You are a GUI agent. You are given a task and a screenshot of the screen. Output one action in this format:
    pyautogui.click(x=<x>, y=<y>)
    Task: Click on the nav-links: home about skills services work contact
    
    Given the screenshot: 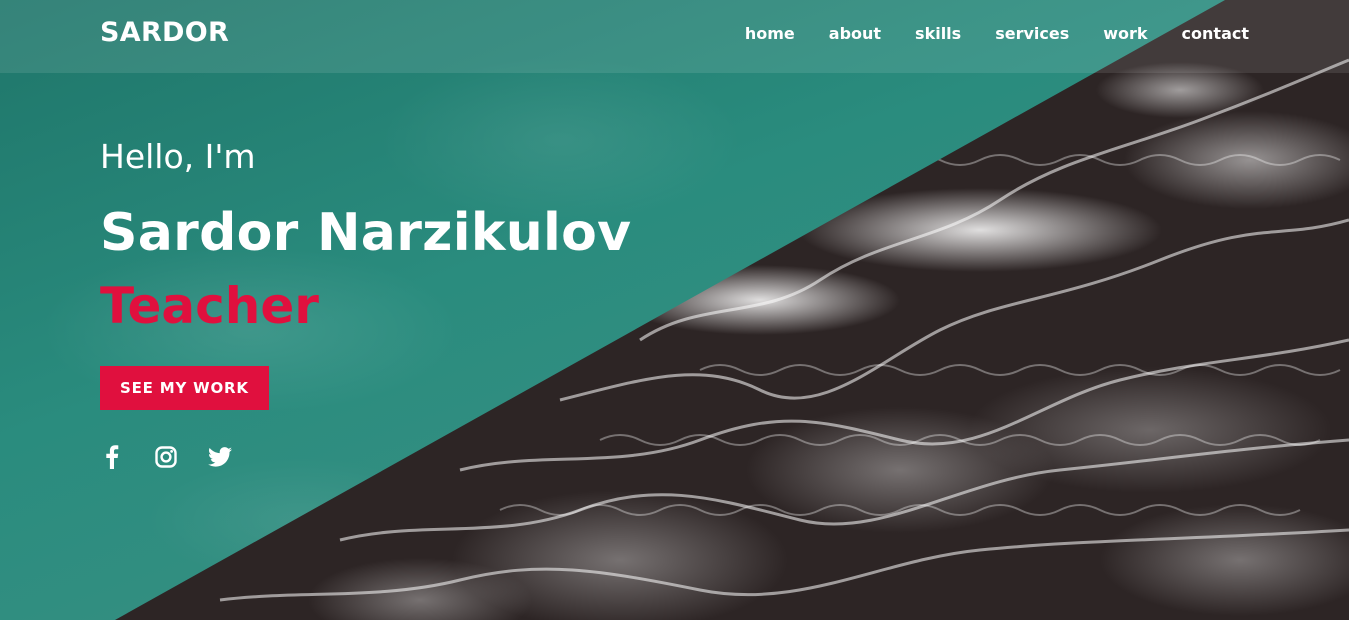 What is the action you would take?
    pyautogui.click(x=997, y=33)
    